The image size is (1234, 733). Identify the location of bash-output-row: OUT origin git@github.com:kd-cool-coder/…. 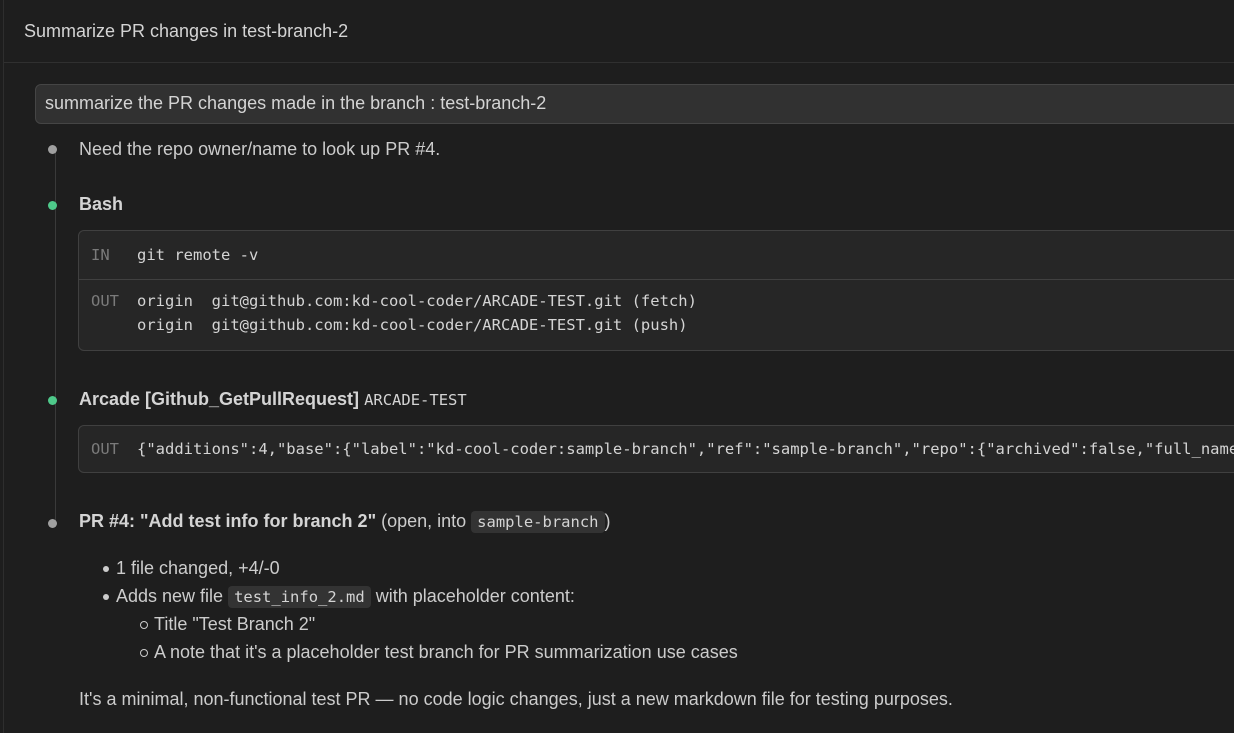
(656, 314).